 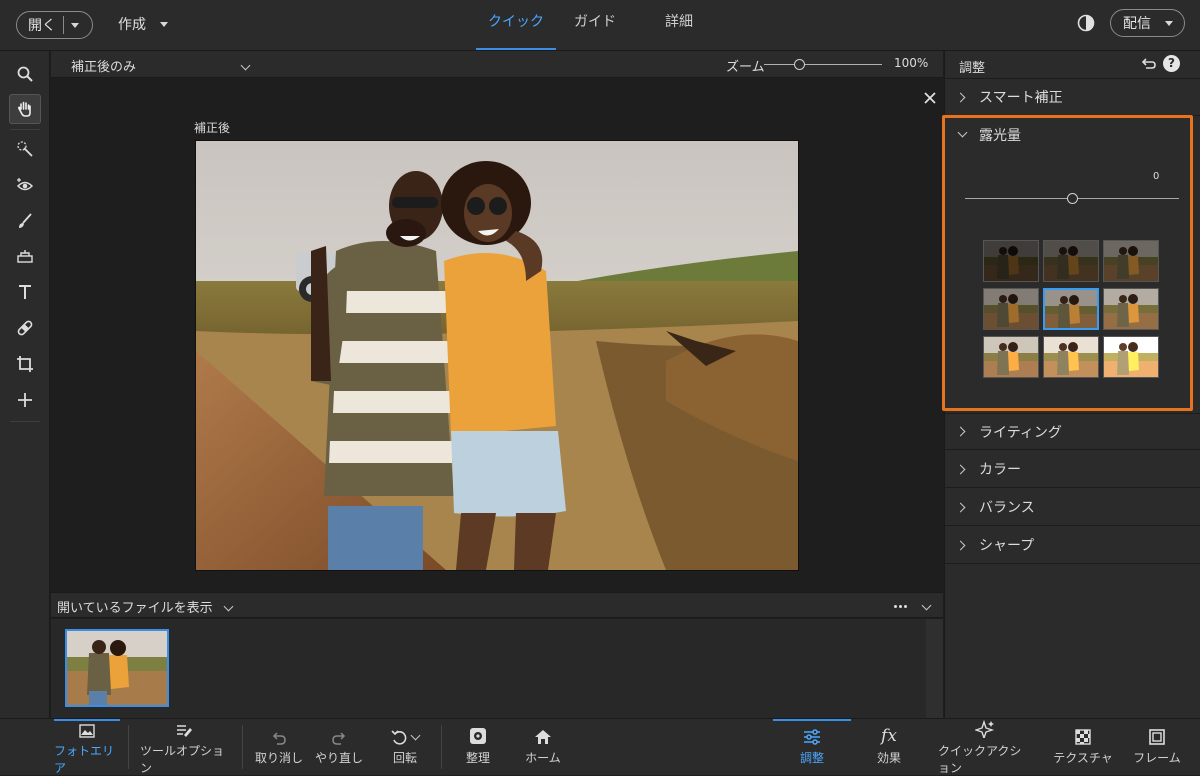 What do you see at coordinates (926, 606) in the screenshot?
I see `bin-collapse-chevron-icon` at bounding box center [926, 606].